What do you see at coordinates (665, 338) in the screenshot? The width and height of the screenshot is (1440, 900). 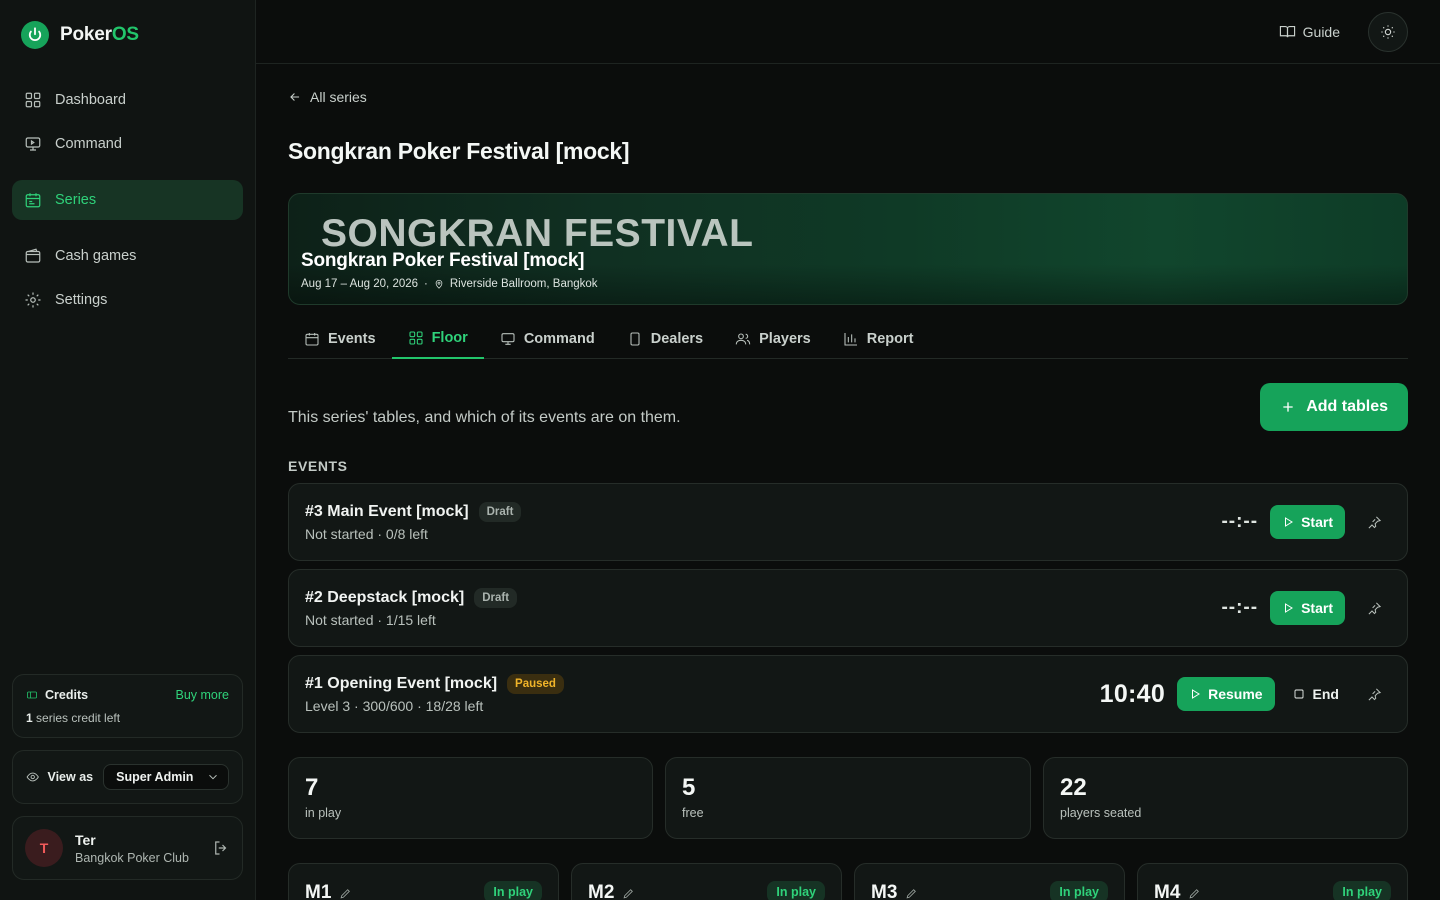 I see `tab-dealers: Dealers` at bounding box center [665, 338].